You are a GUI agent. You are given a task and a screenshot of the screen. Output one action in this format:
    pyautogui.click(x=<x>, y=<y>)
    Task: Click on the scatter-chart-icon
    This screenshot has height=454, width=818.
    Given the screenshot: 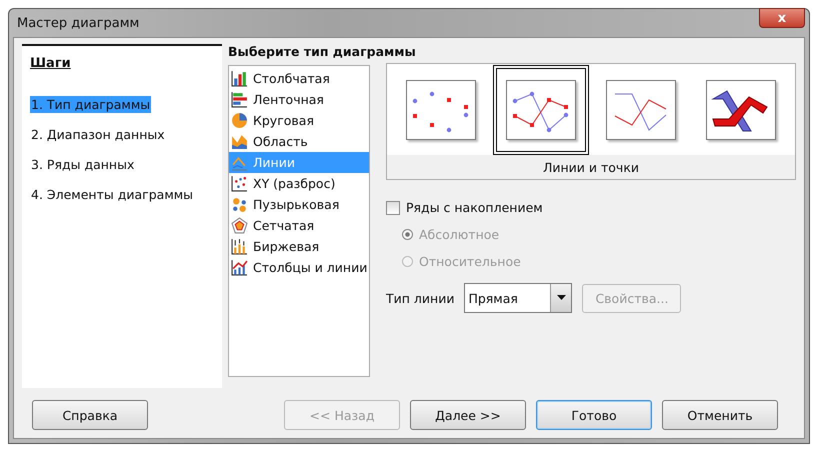 What is the action you would take?
    pyautogui.click(x=239, y=183)
    